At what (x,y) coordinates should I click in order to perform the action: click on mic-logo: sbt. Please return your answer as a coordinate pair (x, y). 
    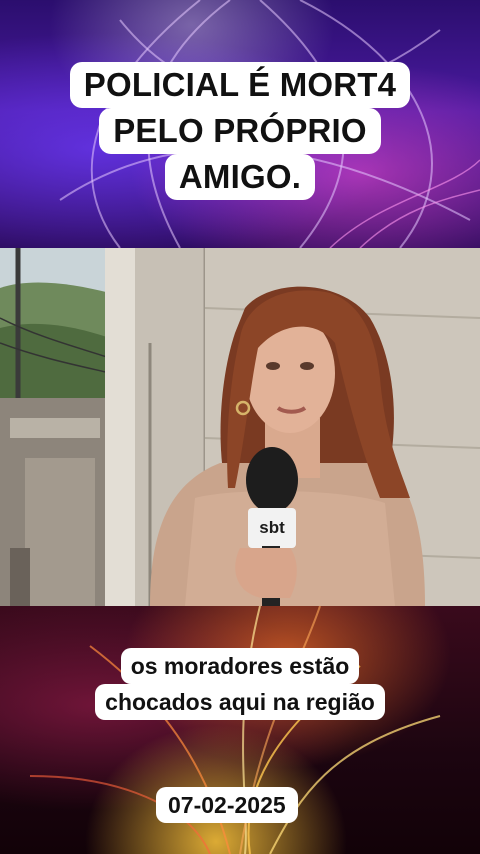
    Looking at the image, I should click on (272, 527).